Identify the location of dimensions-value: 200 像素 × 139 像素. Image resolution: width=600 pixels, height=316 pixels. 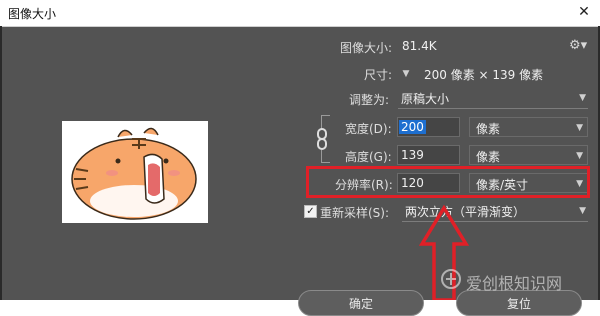
(484, 75).